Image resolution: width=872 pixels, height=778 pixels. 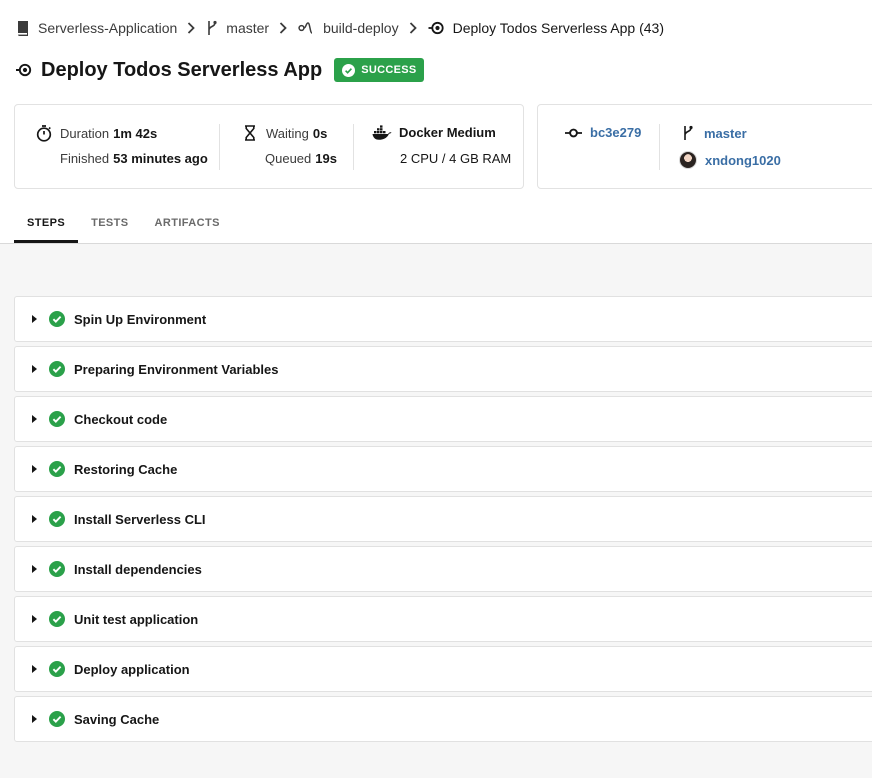 I want to click on step-row: Unit test application, so click(x=443, y=619).